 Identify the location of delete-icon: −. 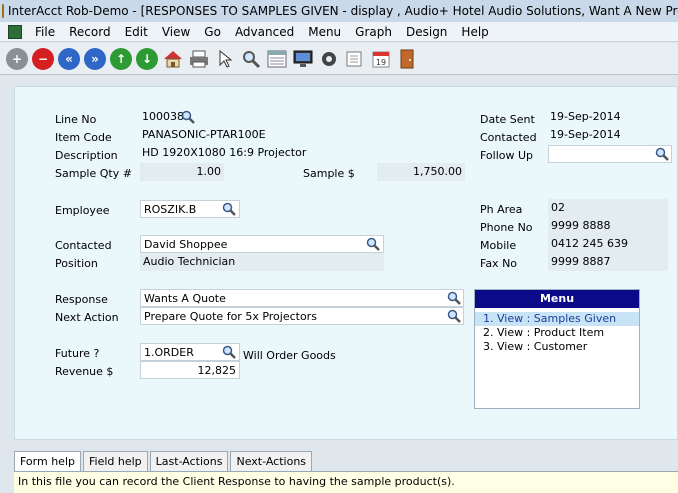
(43, 58).